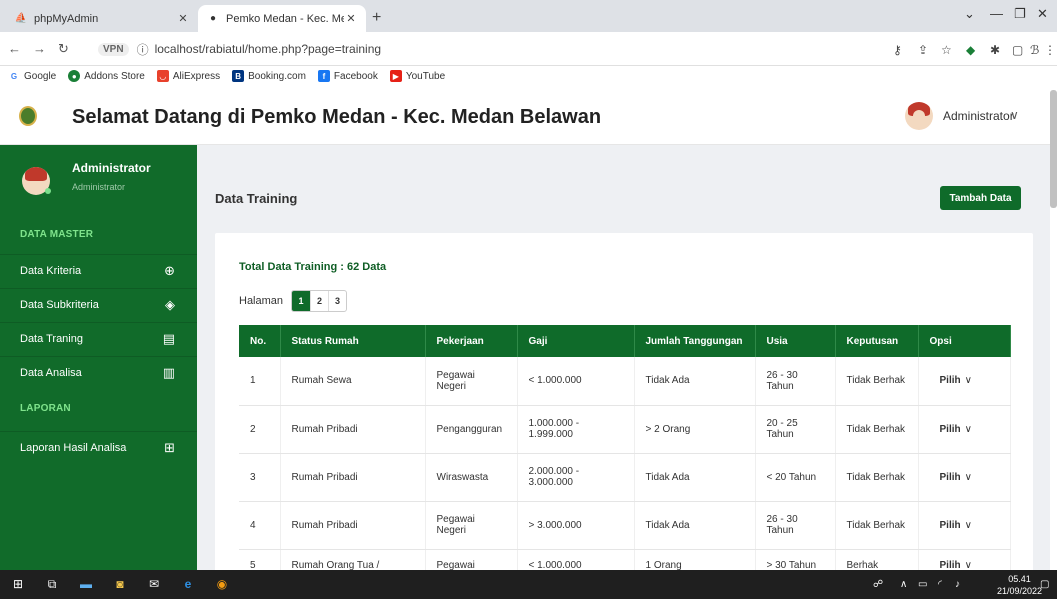 This screenshot has height=599, width=1057. What do you see at coordinates (417, 76) in the screenshot?
I see `bookmark-youtube: ▶ YouTube` at bounding box center [417, 76].